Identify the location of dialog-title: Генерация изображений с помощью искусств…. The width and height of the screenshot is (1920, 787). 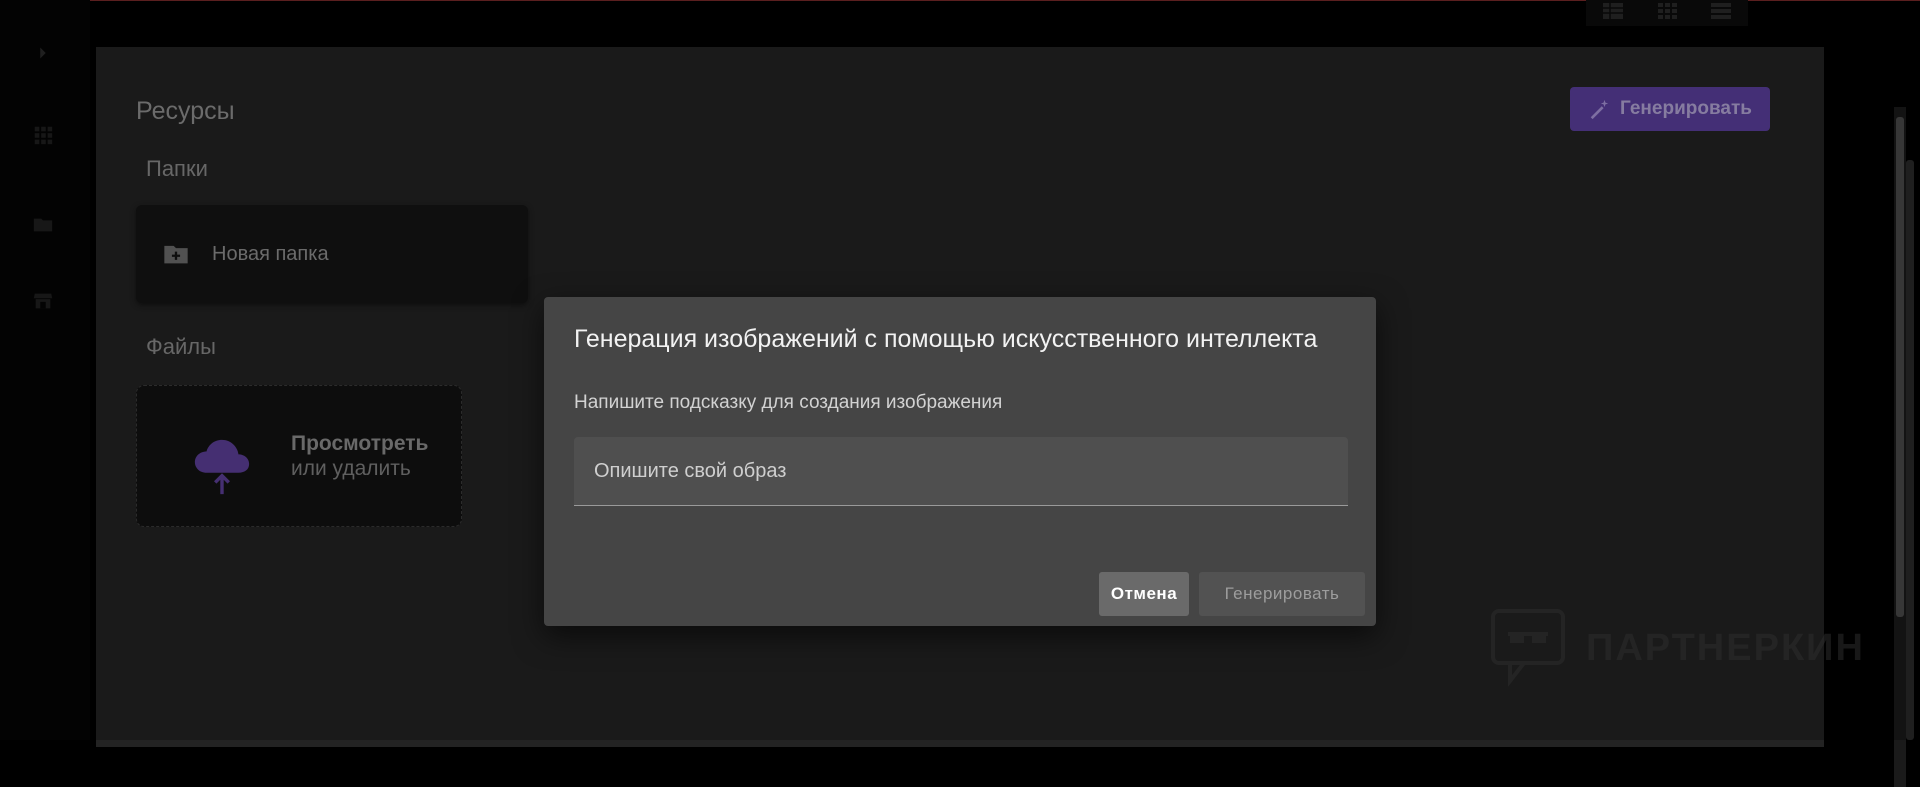
(946, 339).